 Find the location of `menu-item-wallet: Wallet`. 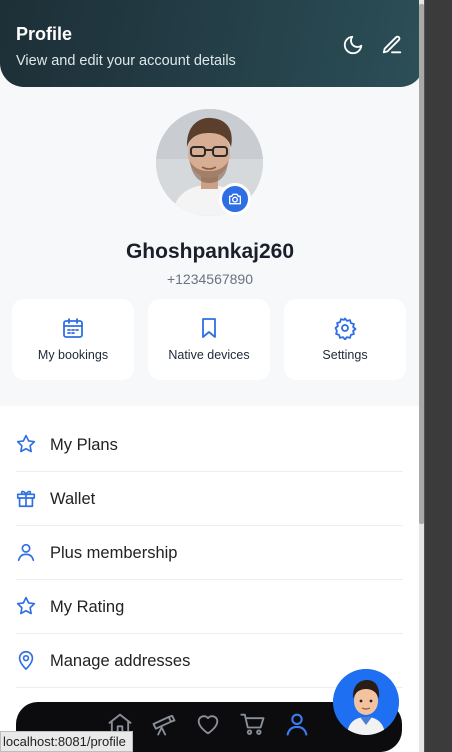

menu-item-wallet: Wallet is located at coordinates (209, 499).